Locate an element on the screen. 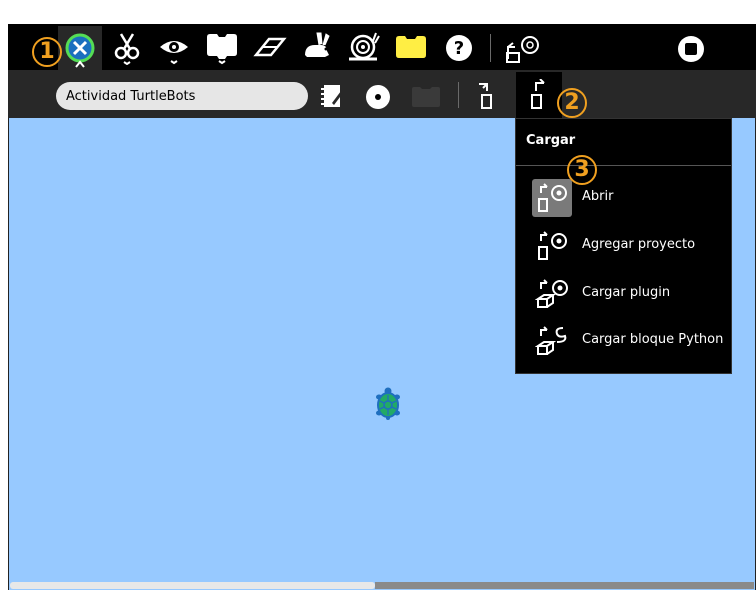  description-button is located at coordinates (333, 96).